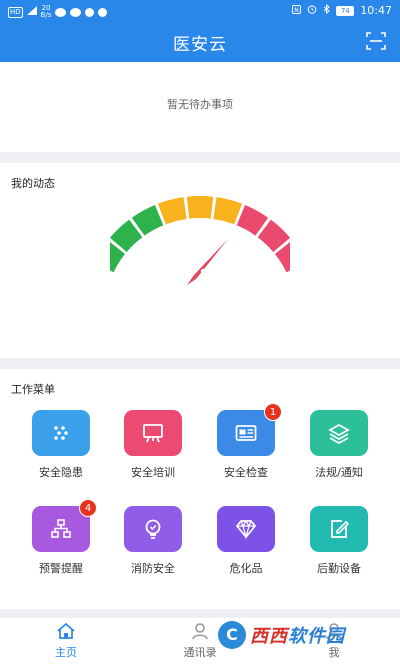  What do you see at coordinates (15, 12) in the screenshot?
I see `hd-indicator: HD` at bounding box center [15, 12].